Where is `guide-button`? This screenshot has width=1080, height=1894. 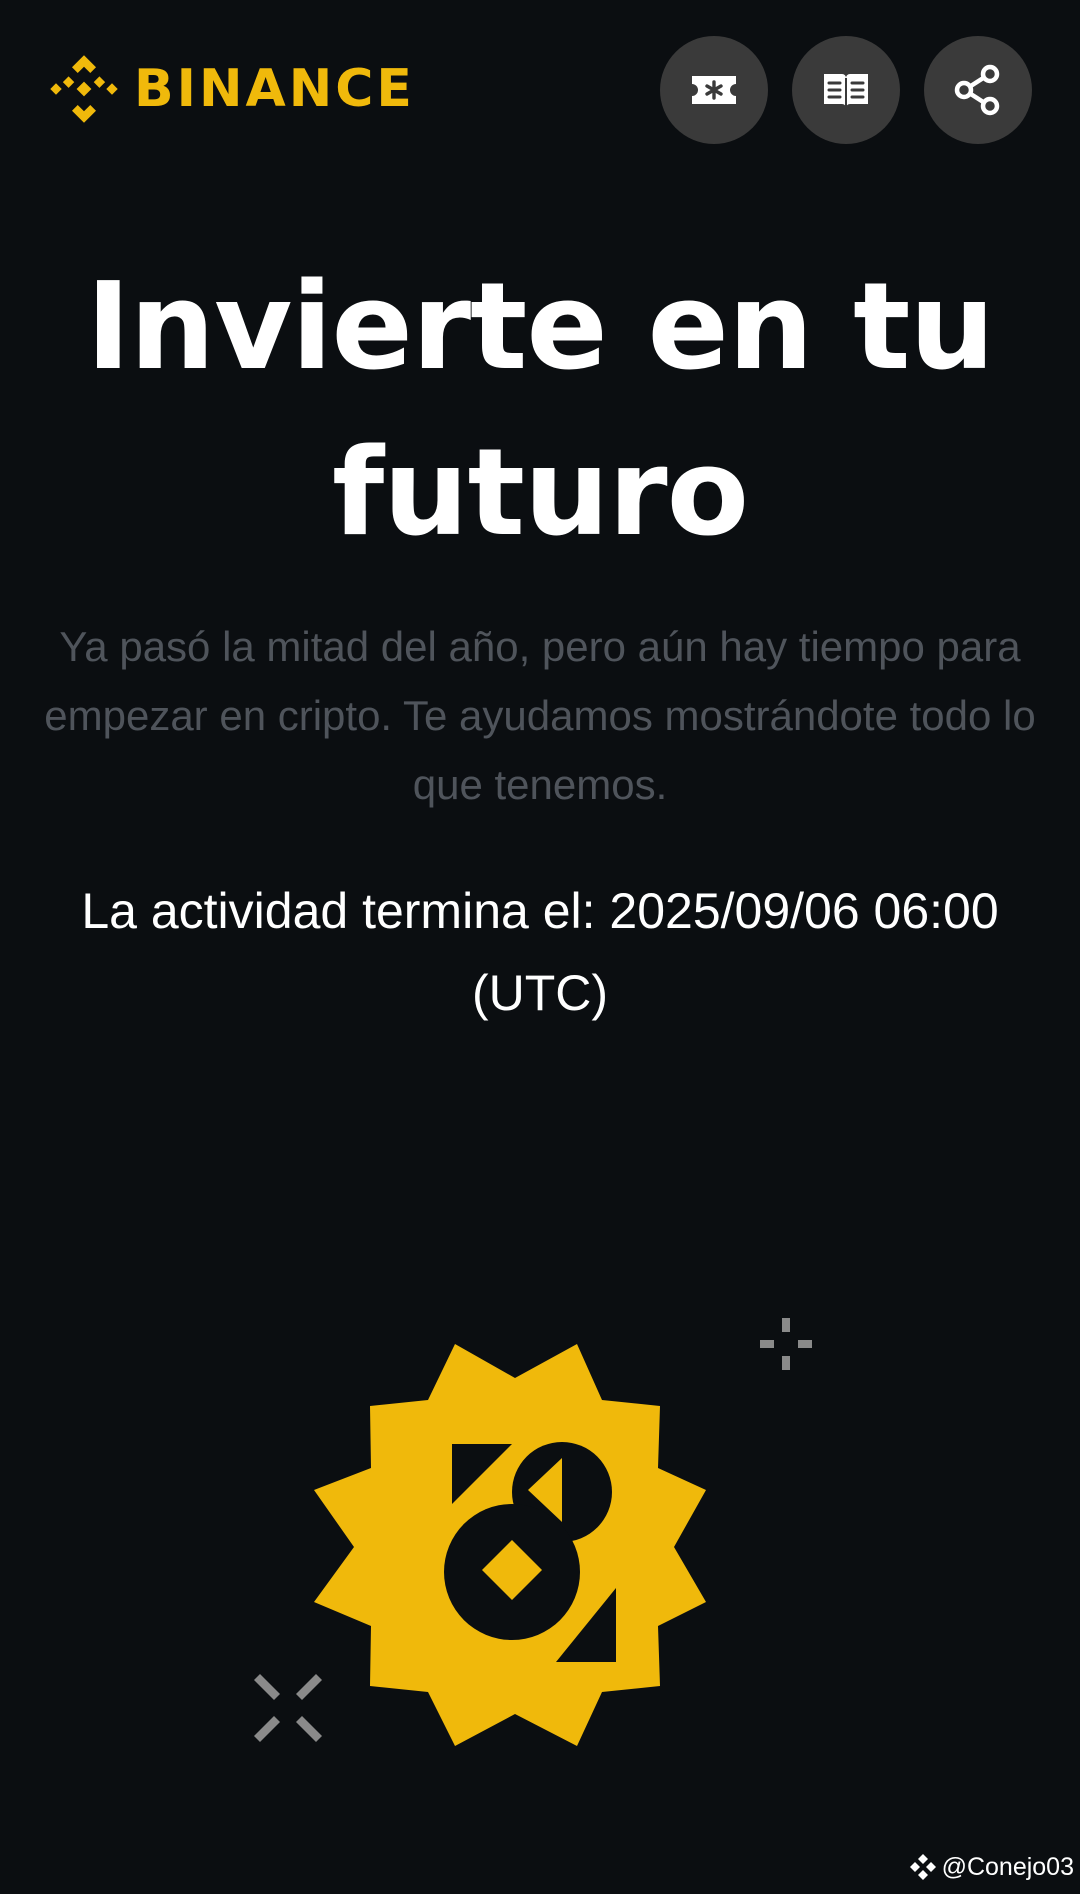 guide-button is located at coordinates (846, 90).